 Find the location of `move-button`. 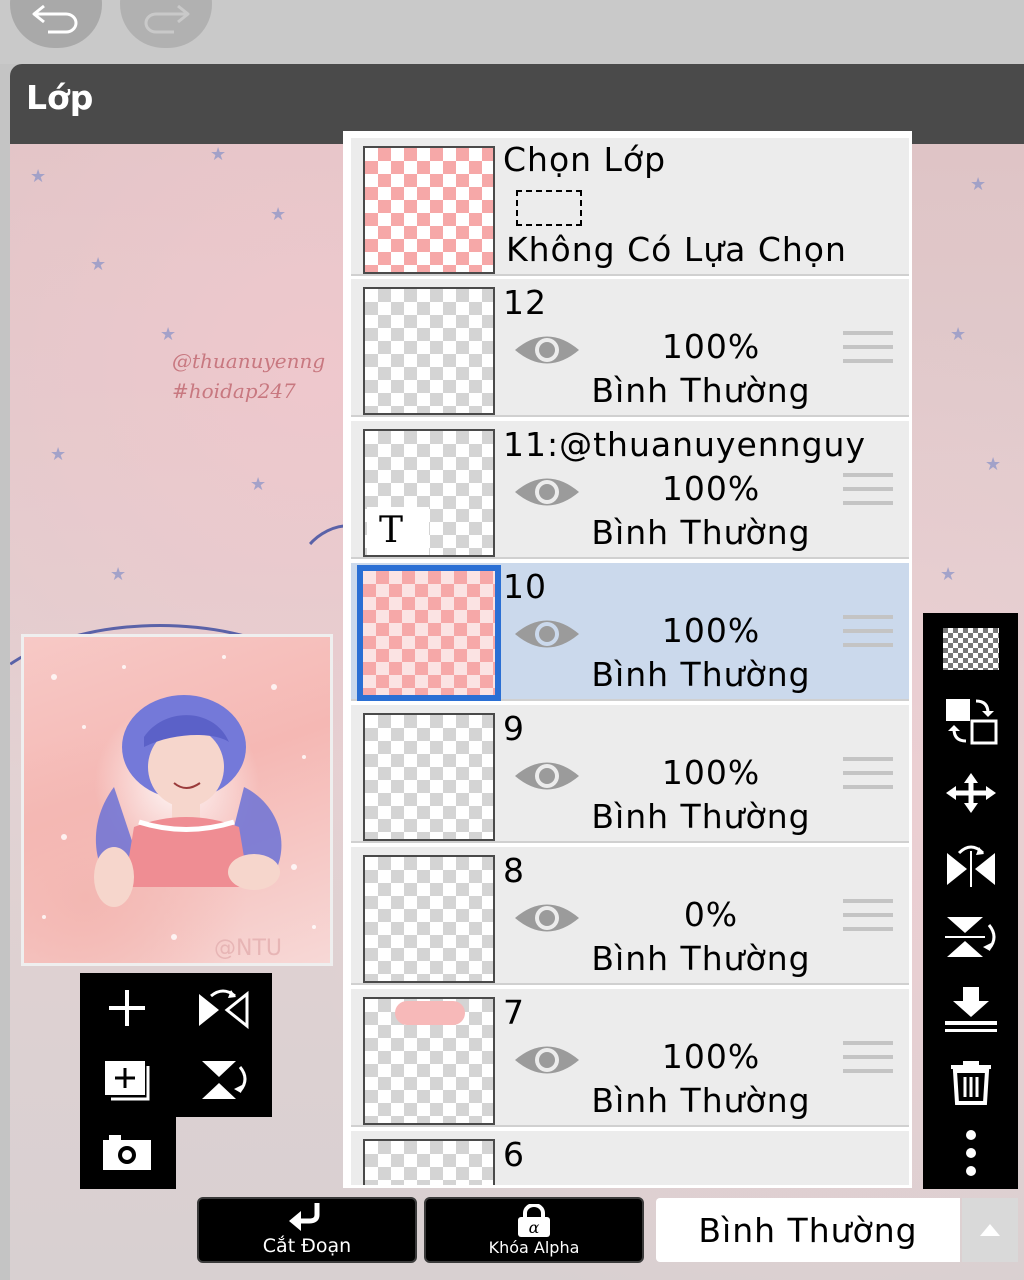

move-button is located at coordinates (970, 793).